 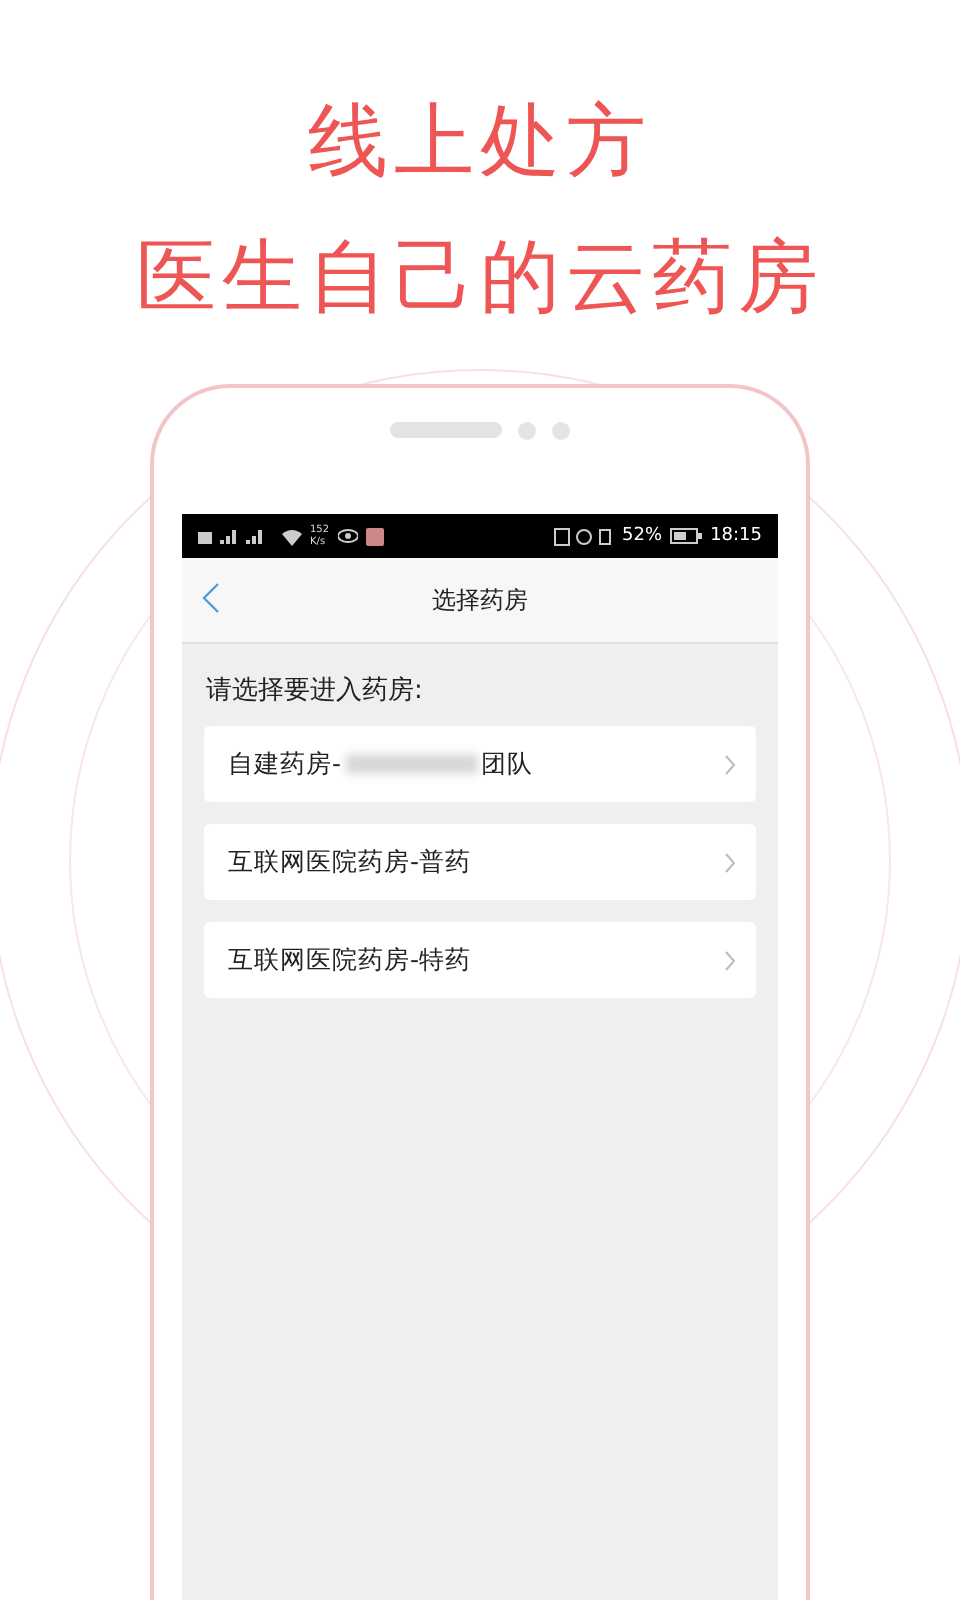 I want to click on speaker-icon, so click(x=446, y=430).